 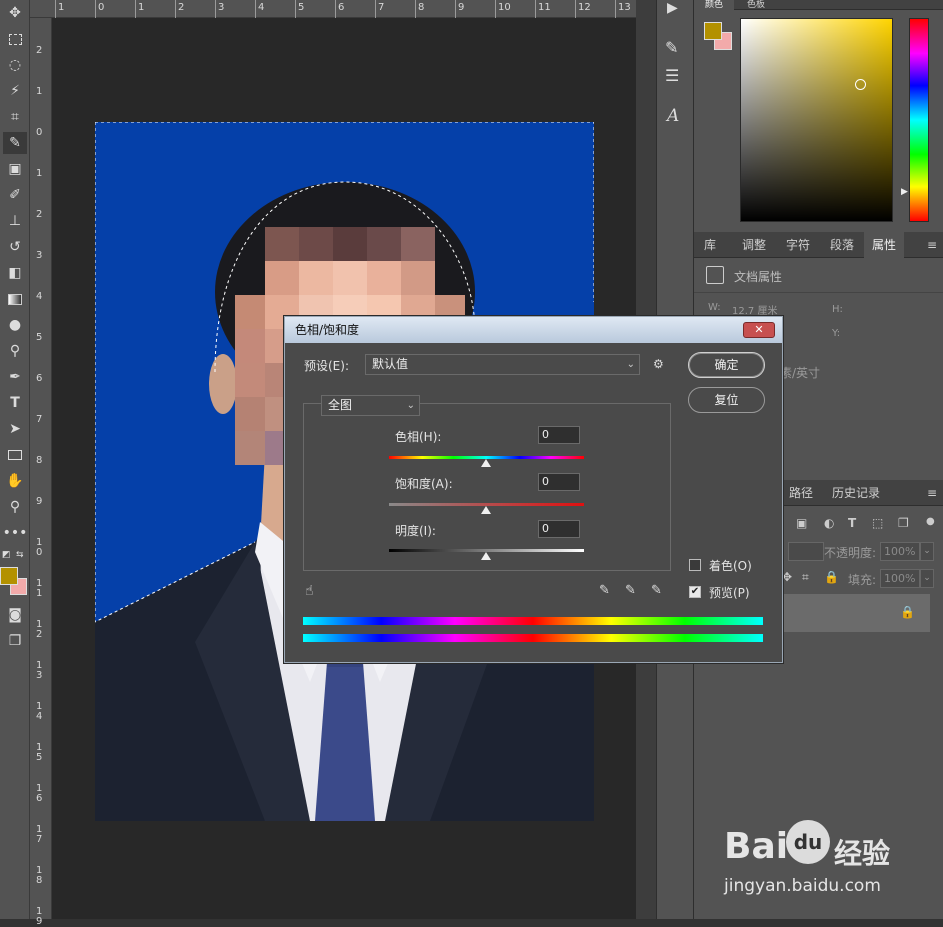 What do you see at coordinates (630, 364) in the screenshot?
I see `chevron-down-icon: ⌄` at bounding box center [630, 364].